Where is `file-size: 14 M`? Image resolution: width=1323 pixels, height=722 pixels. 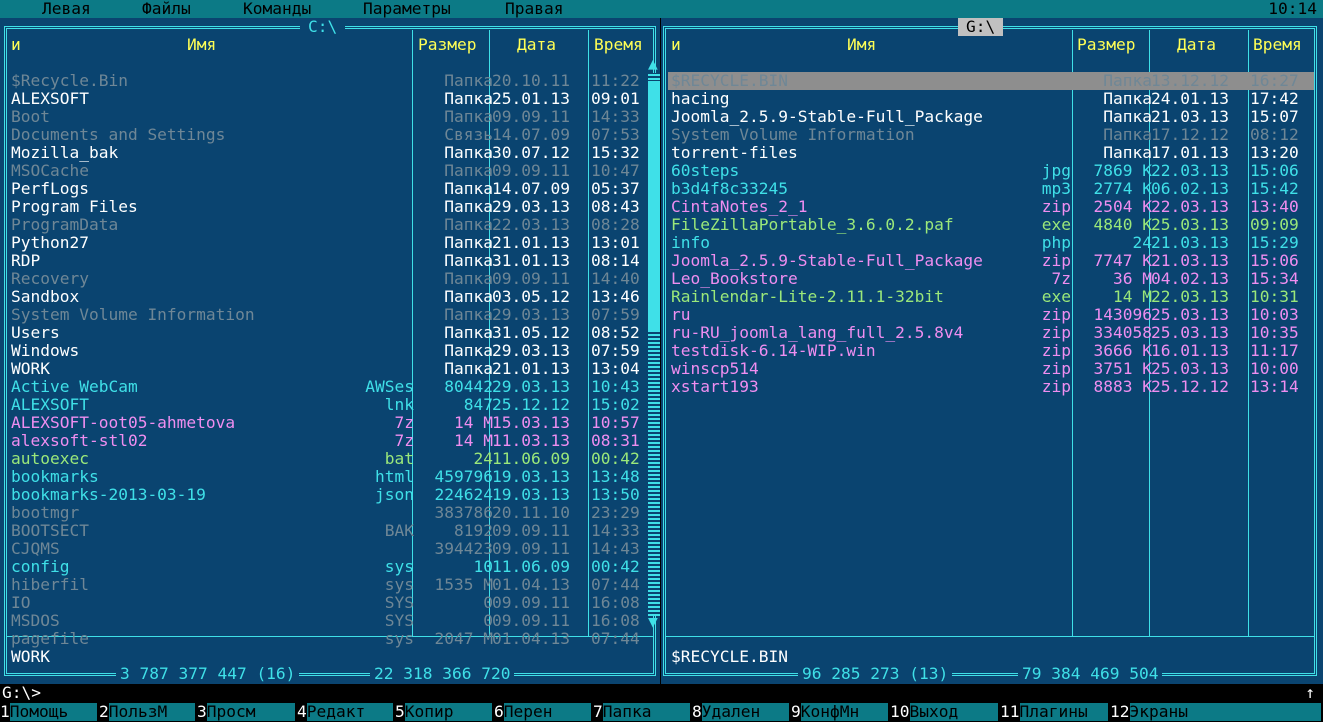
file-size: 14 M is located at coordinates (473, 422).